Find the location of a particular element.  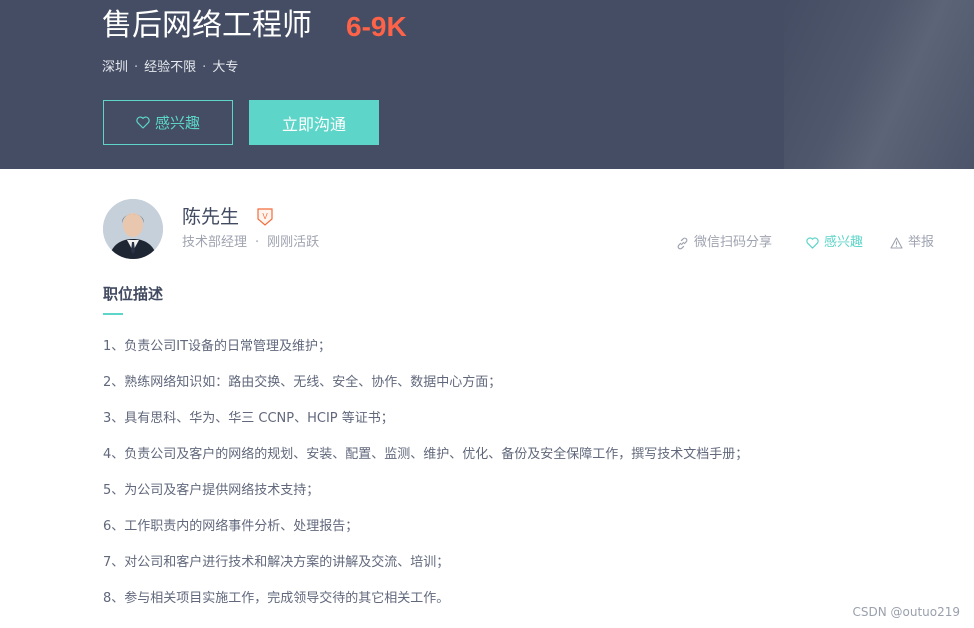

description-line: 8、参与相关项目实施工作，完成领导交待的其它相关工作。 is located at coordinates (276, 598).